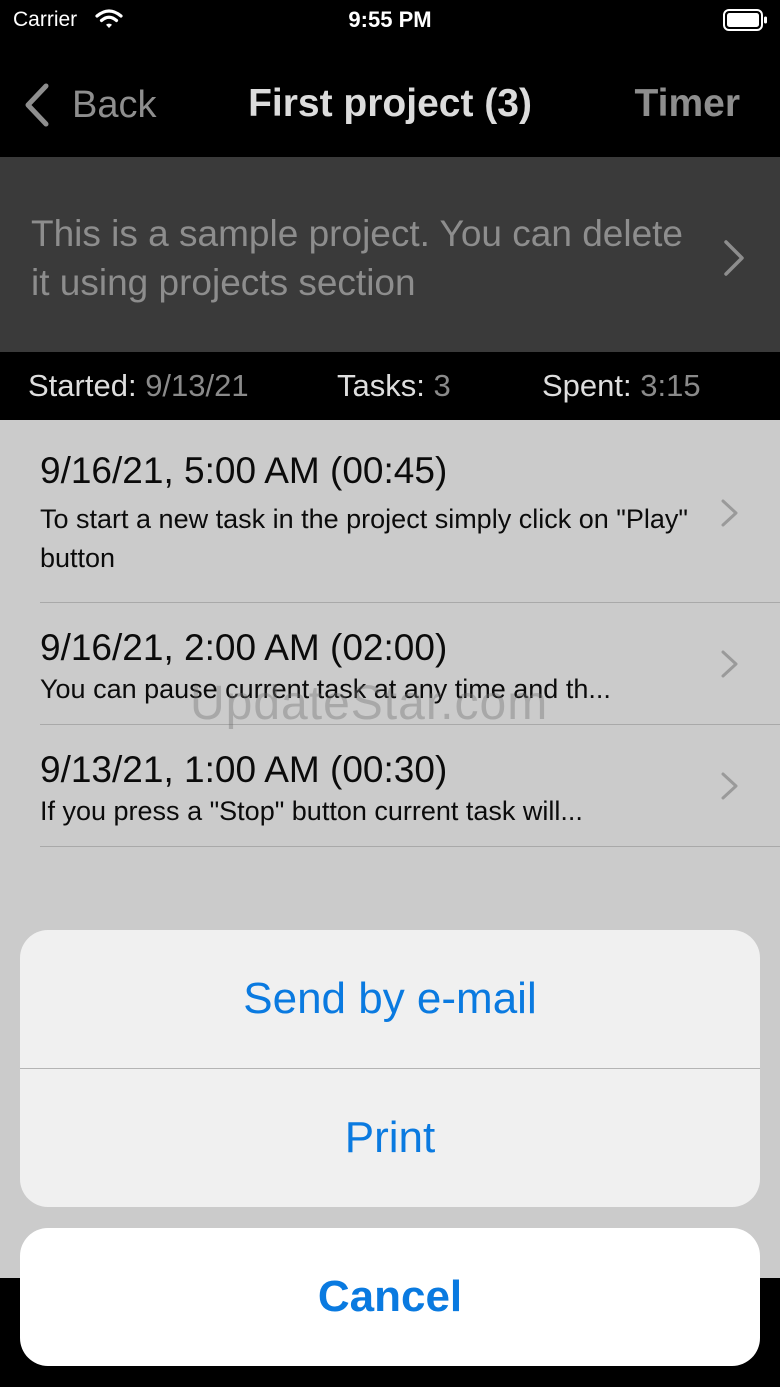  I want to click on started-label: Started:, so click(82, 385).